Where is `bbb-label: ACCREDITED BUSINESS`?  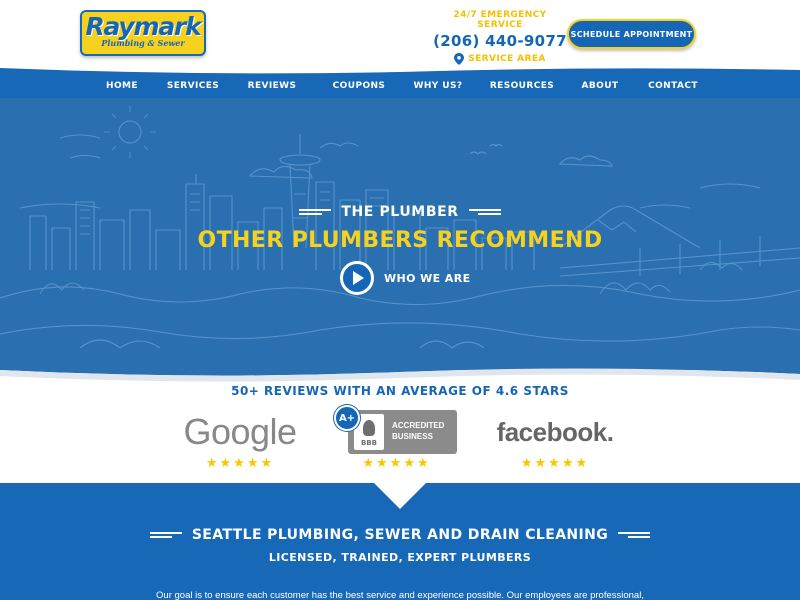
bbb-label: ACCREDITED BUSINESS is located at coordinates (418, 431).